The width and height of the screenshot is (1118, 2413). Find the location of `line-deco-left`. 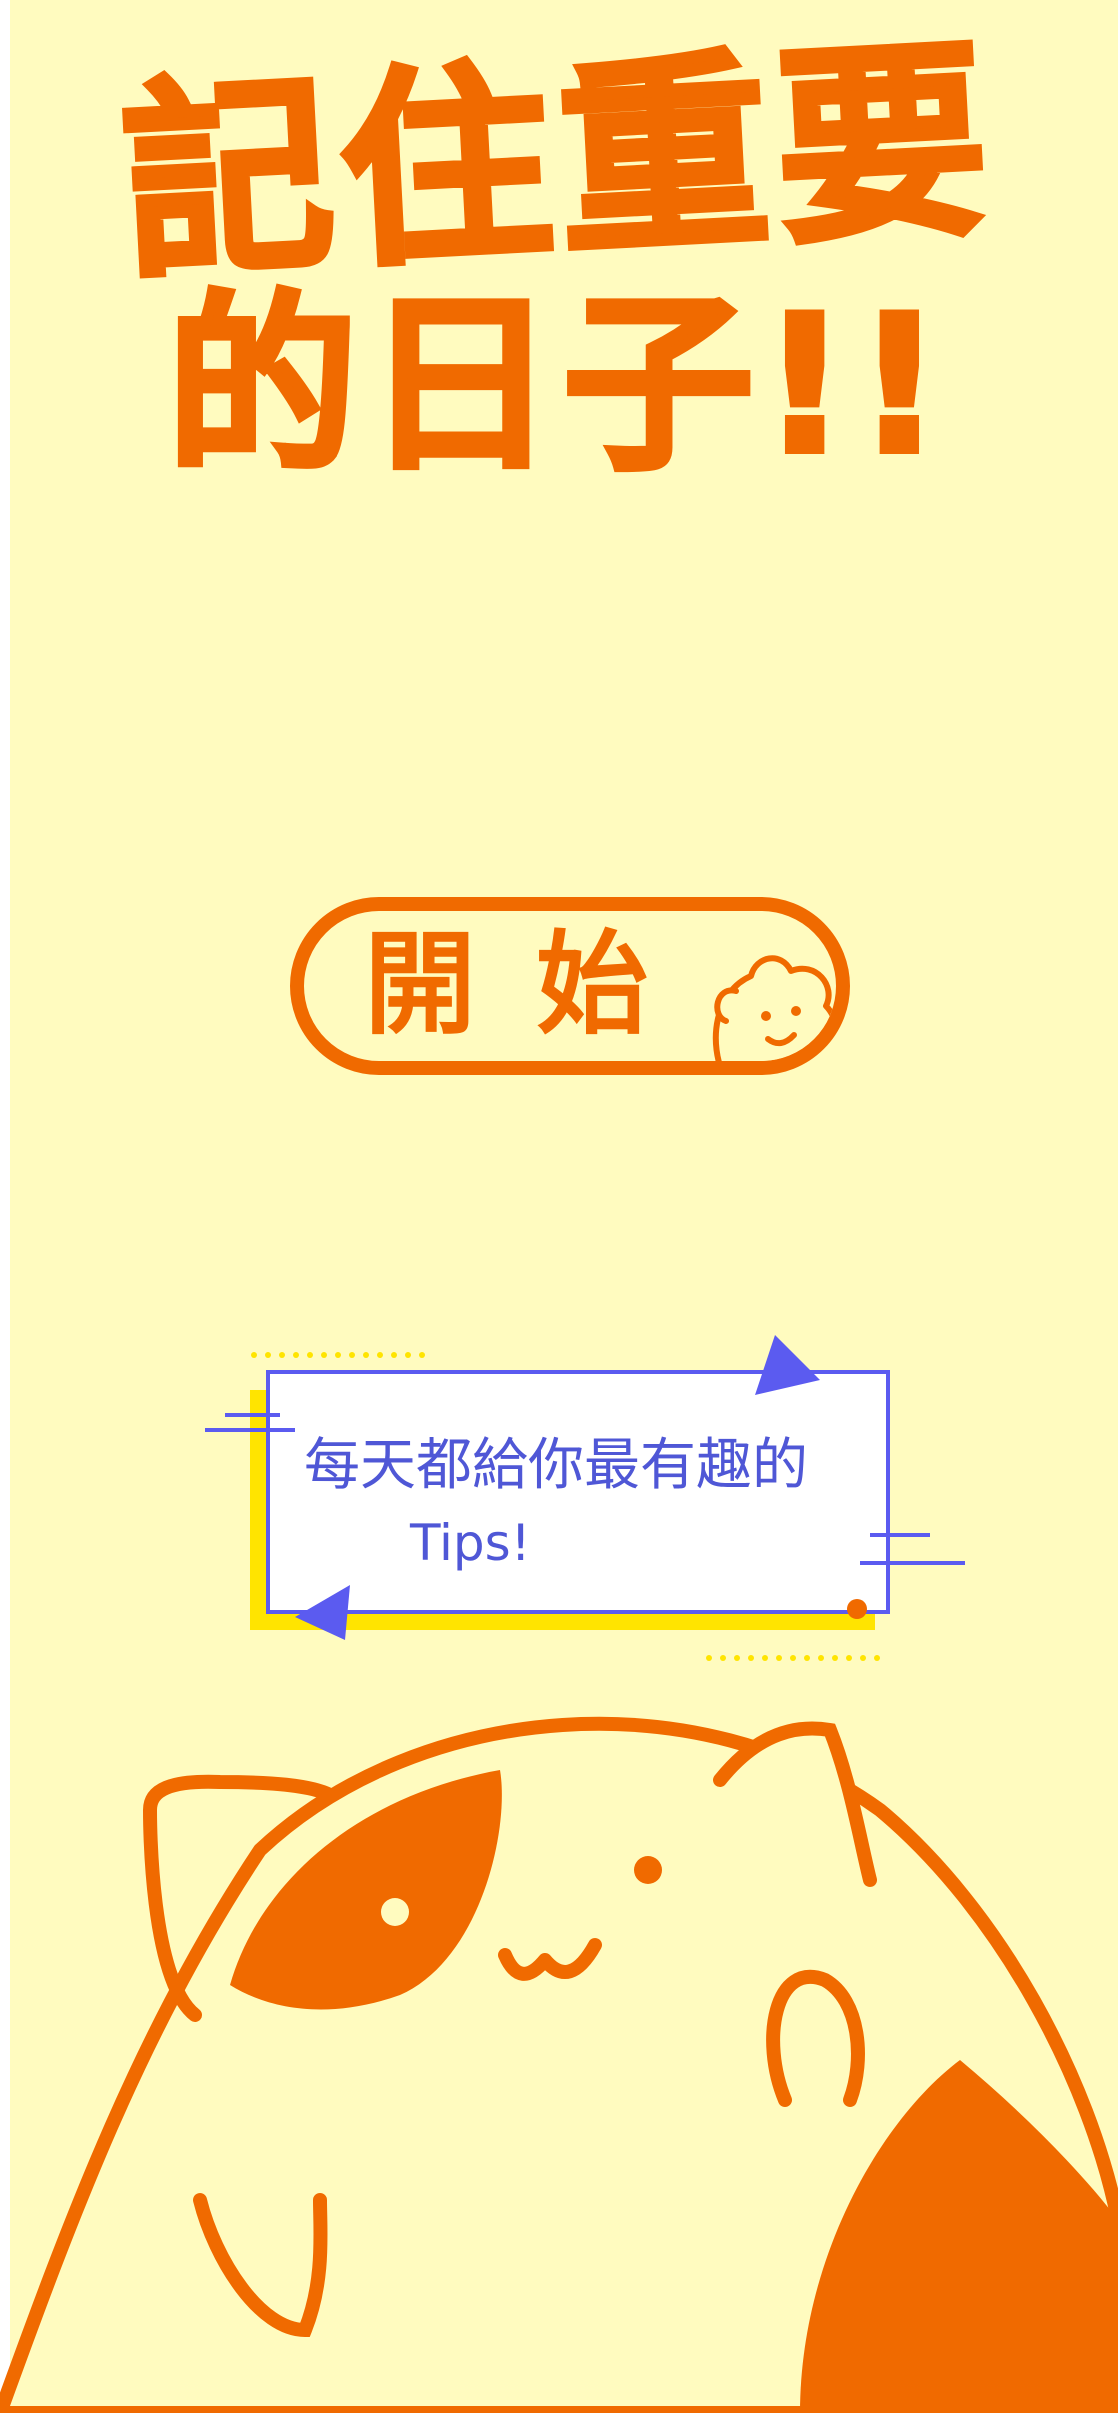

line-deco-left is located at coordinates (250, 1422).